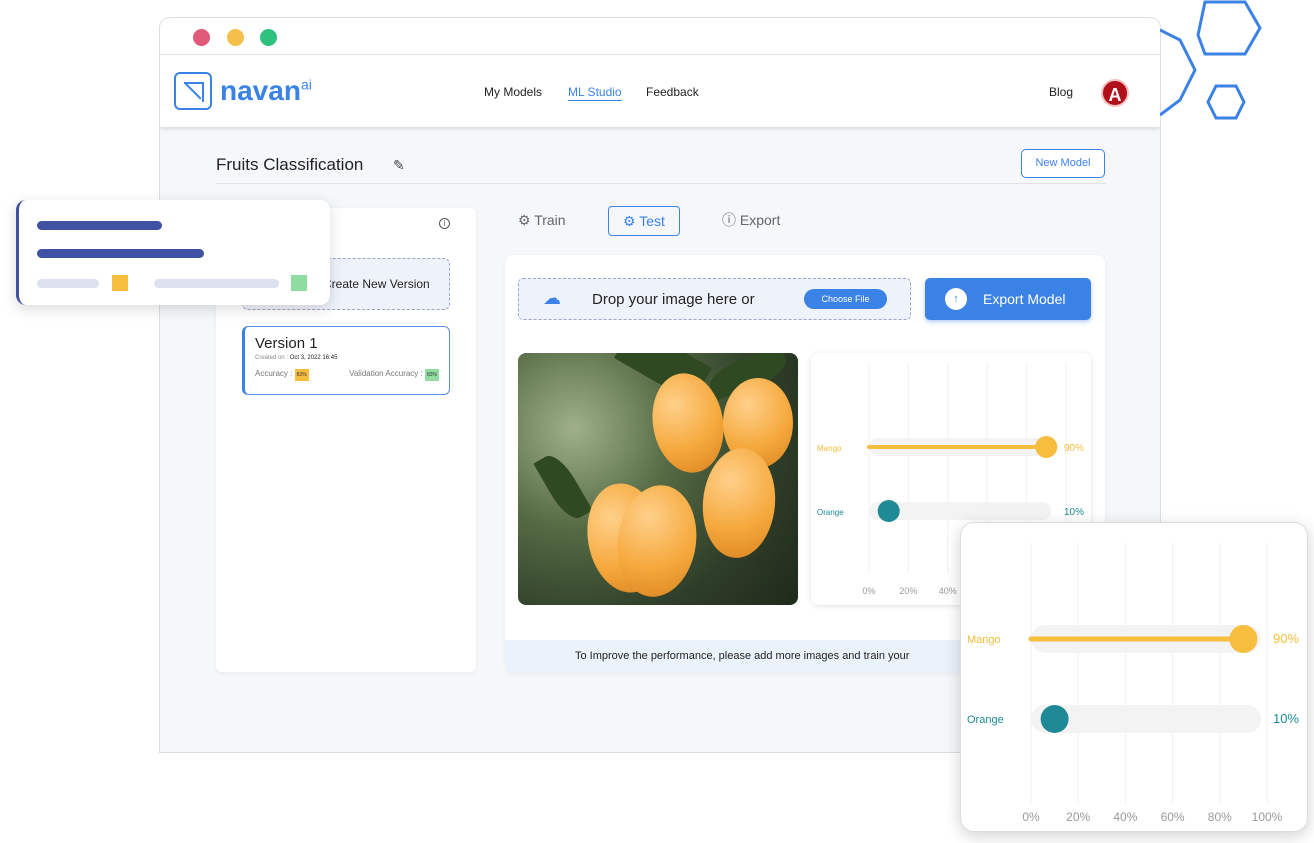  Describe the element at coordinates (1133, 683) in the screenshot. I see `prediction-chart-large: 0% 20% 40% 60% 80% 100% Mango 90% Orange 10%` at that location.